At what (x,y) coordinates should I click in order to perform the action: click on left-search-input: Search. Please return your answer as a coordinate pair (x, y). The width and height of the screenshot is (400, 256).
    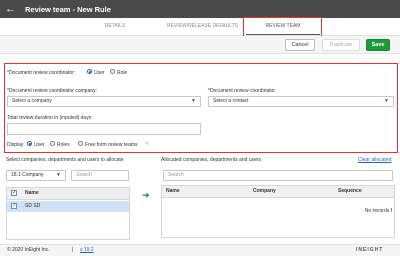
    Looking at the image, I should click on (100, 175).